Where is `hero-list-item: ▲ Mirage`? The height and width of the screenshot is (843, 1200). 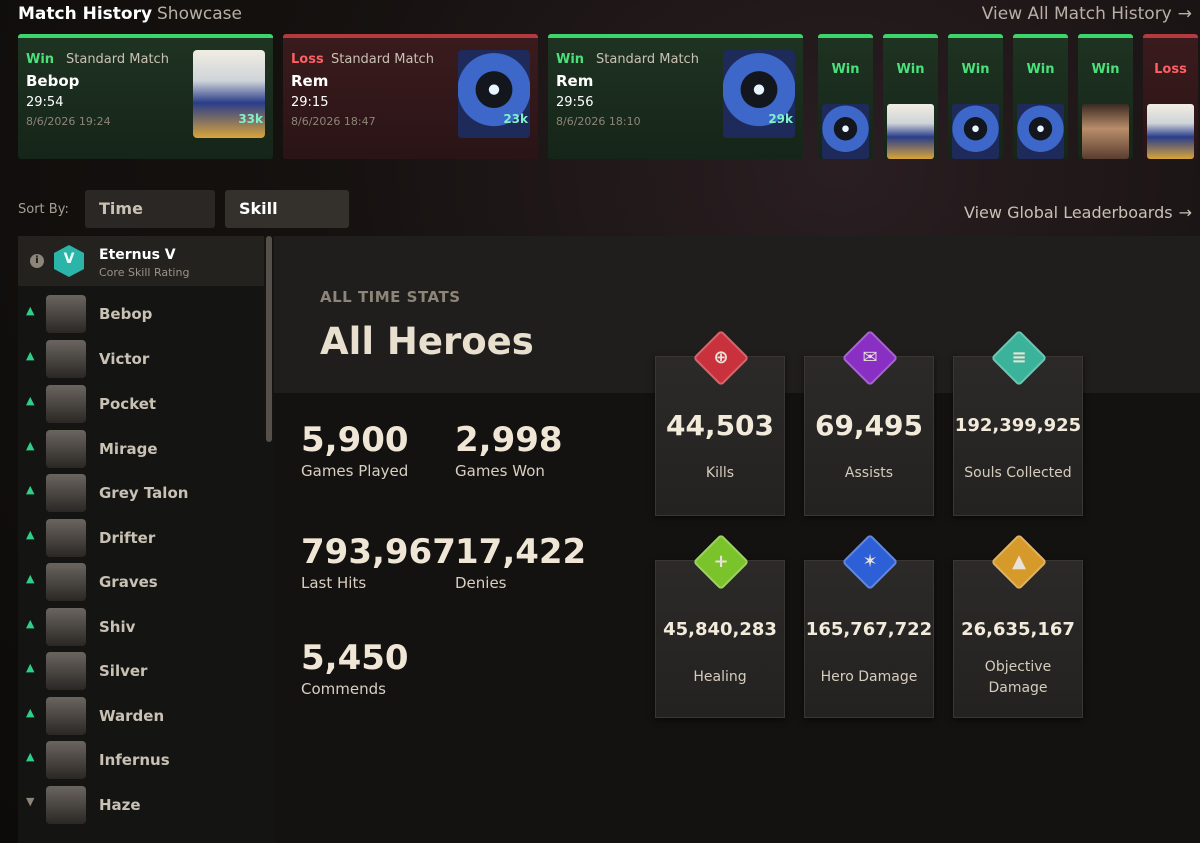 hero-list-item: ▲ Mirage is located at coordinates (141, 449).